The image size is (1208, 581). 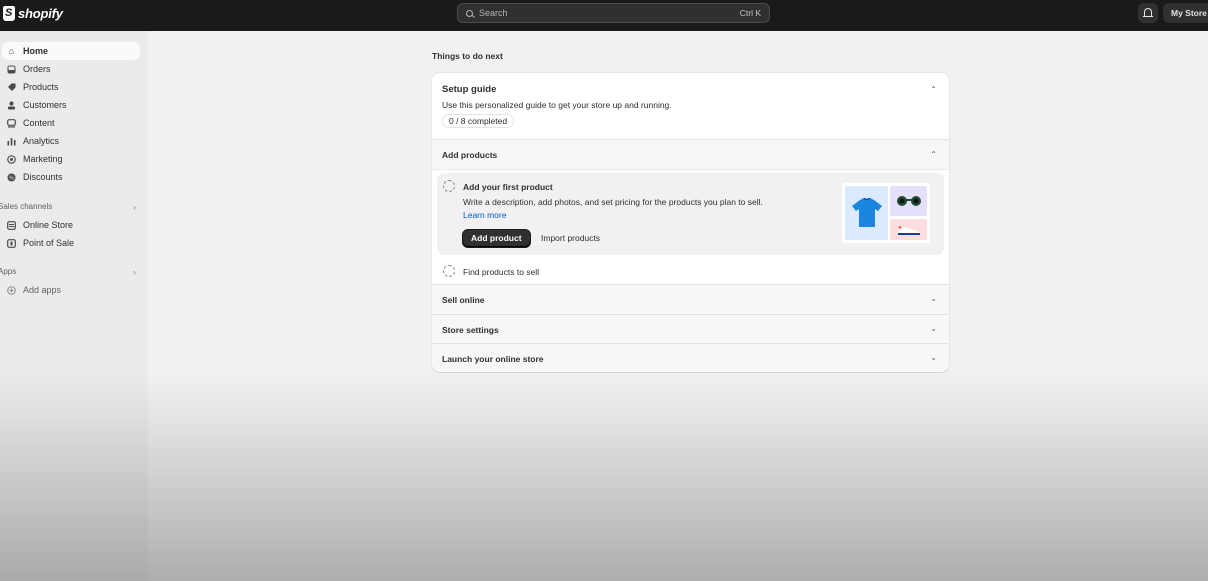 I want to click on apps-header: Apps ›, so click(x=68, y=272).